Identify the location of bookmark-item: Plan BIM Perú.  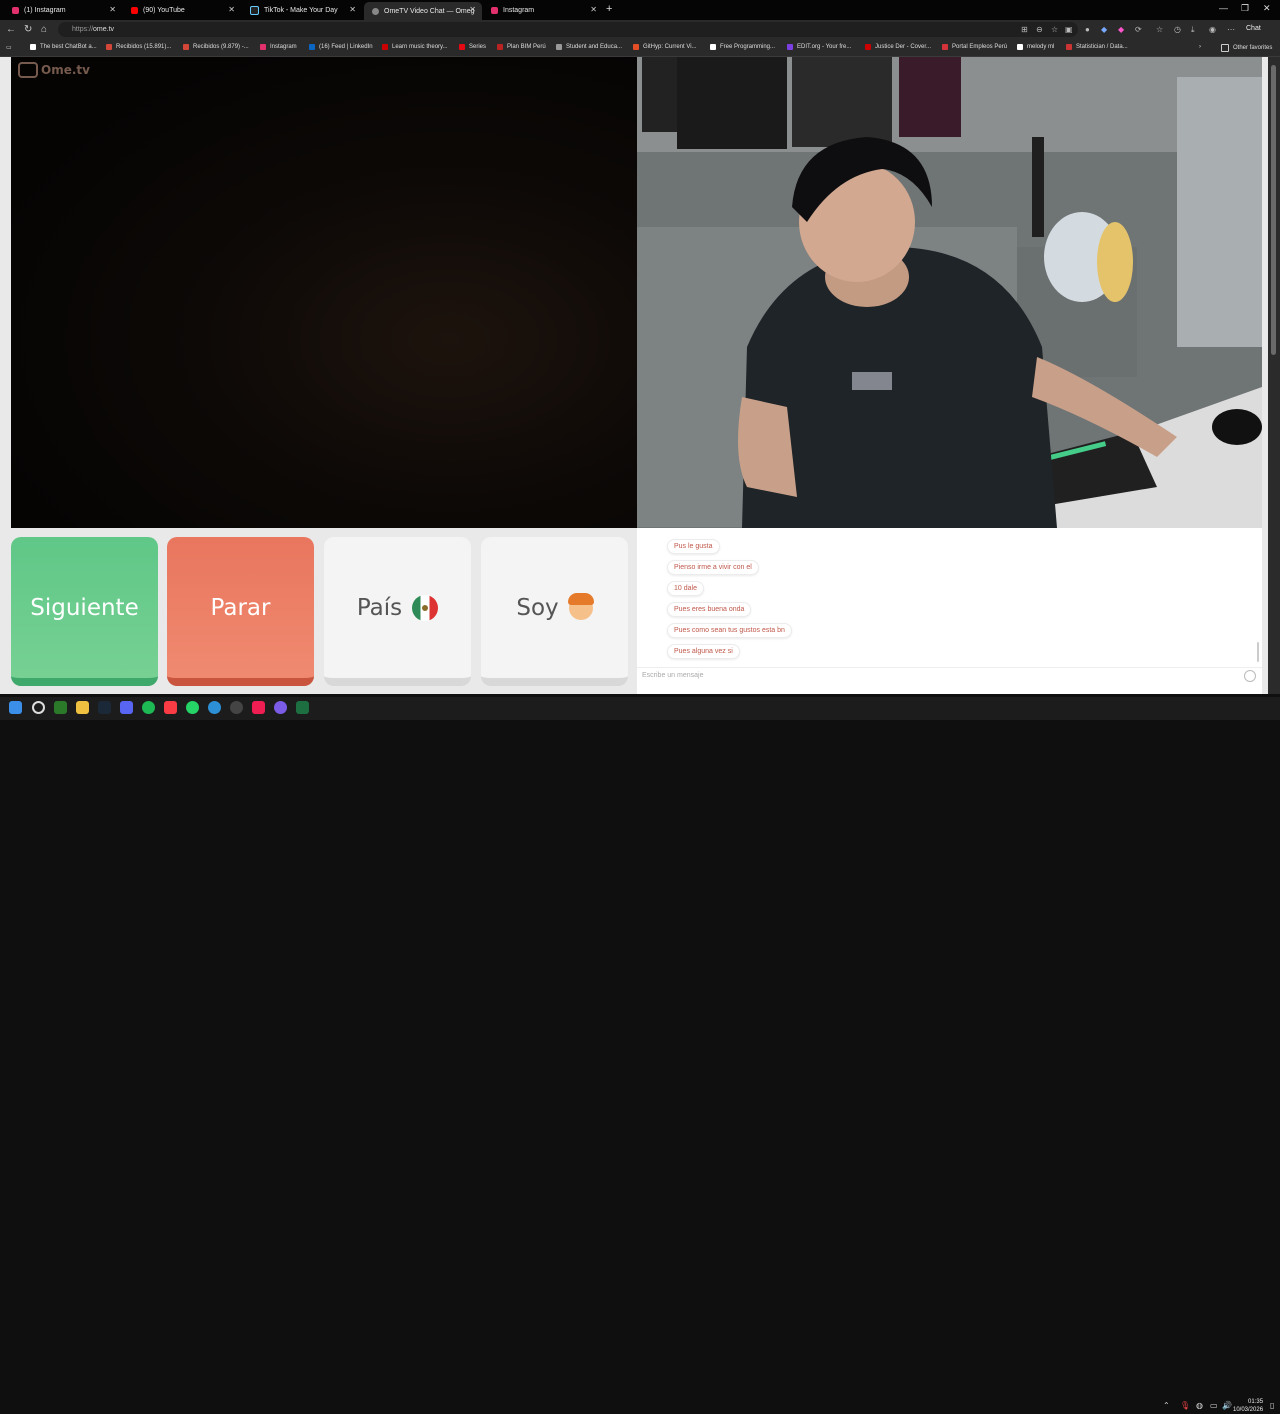
(521, 47).